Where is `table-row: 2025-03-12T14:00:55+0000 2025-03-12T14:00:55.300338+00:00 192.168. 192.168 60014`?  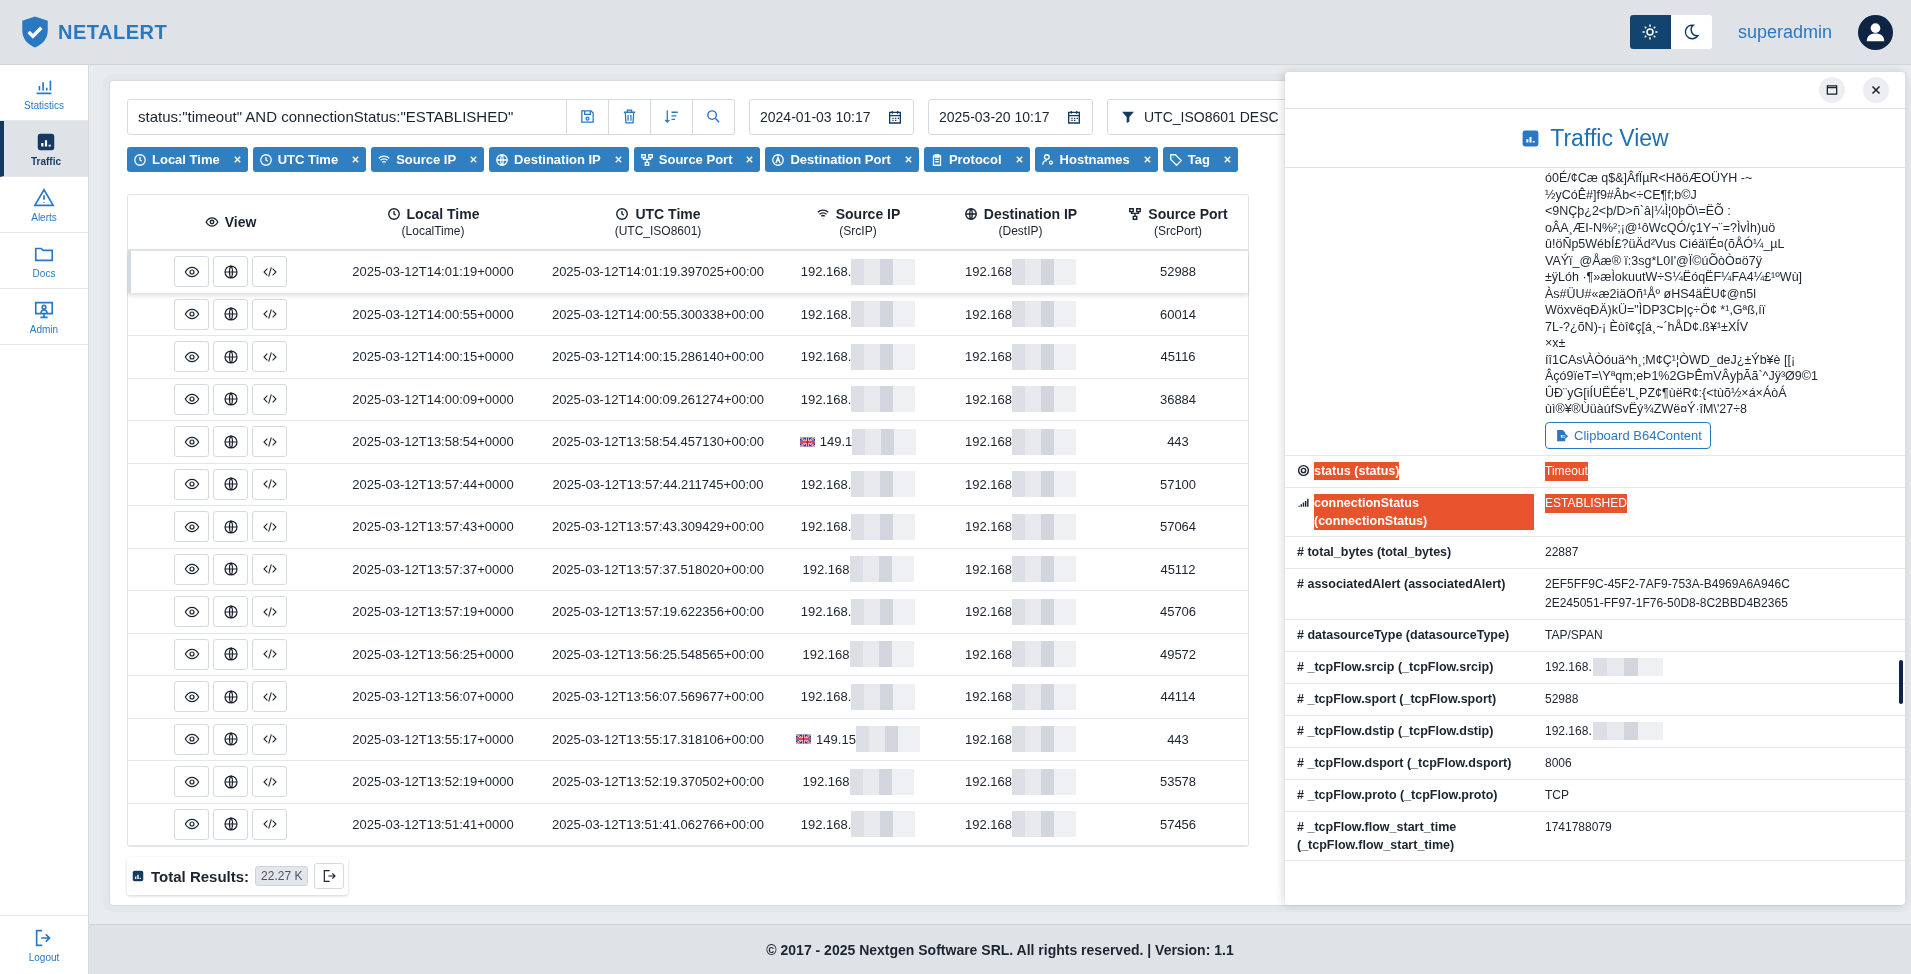 table-row: 2025-03-12T14:00:55+0000 2025-03-12T14:00:55.300338+00:00 192.168. 192.168 60014 is located at coordinates (688, 314).